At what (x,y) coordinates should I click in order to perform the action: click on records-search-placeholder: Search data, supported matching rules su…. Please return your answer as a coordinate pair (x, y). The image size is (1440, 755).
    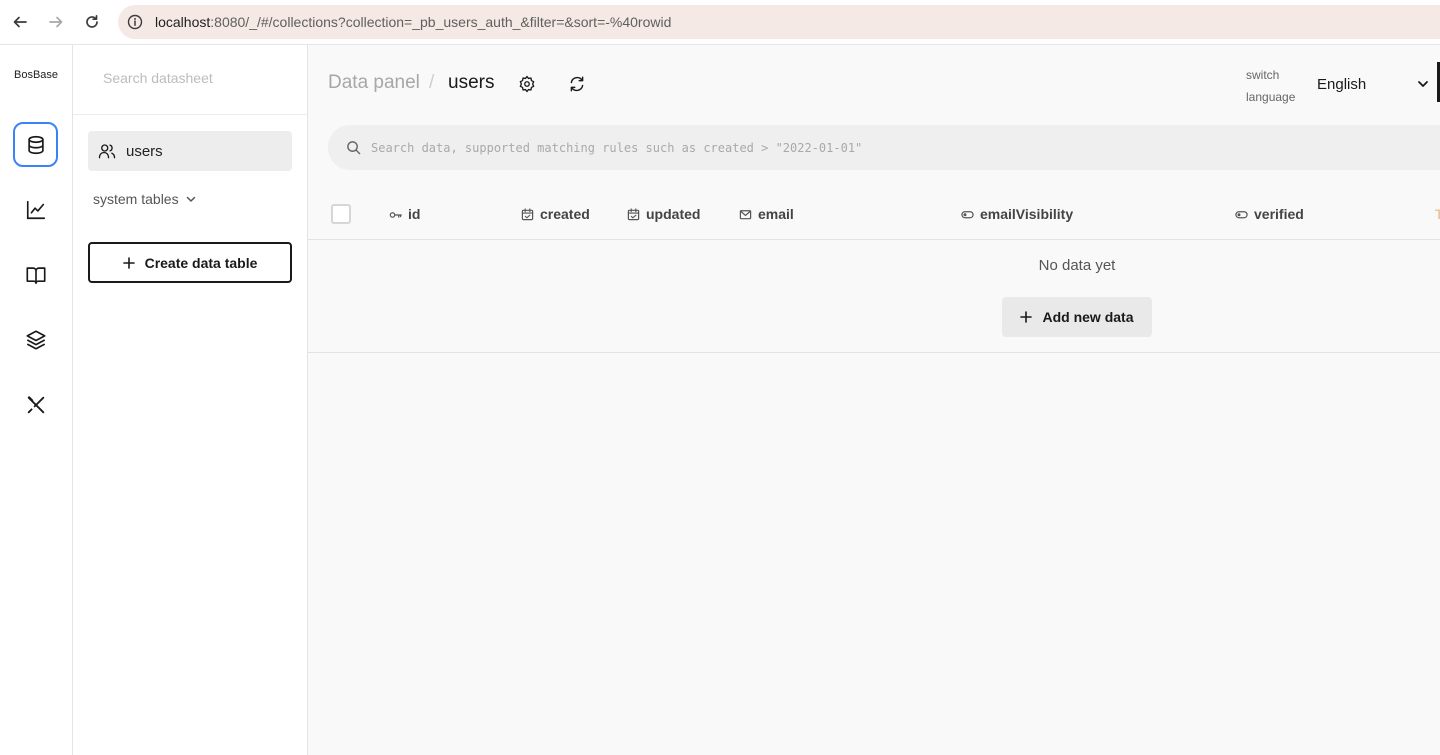
    Looking at the image, I should click on (617, 147).